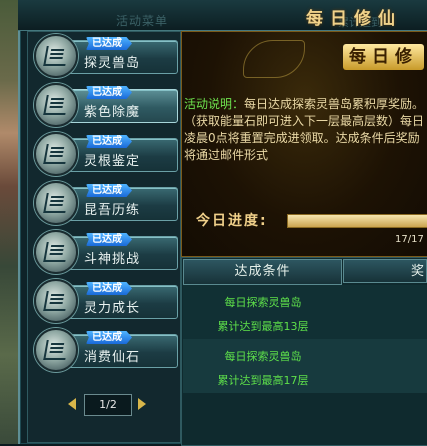 This screenshot has height=446, width=427. Describe the element at coordinates (354, 19) in the screenshot. I see `window-title: 每日修仙` at that location.